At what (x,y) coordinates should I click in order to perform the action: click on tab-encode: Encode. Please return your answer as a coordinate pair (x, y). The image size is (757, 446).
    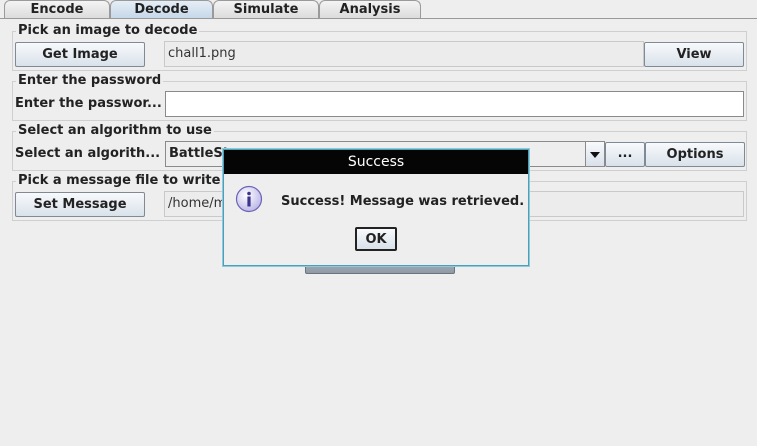
    Looking at the image, I should click on (57, 9).